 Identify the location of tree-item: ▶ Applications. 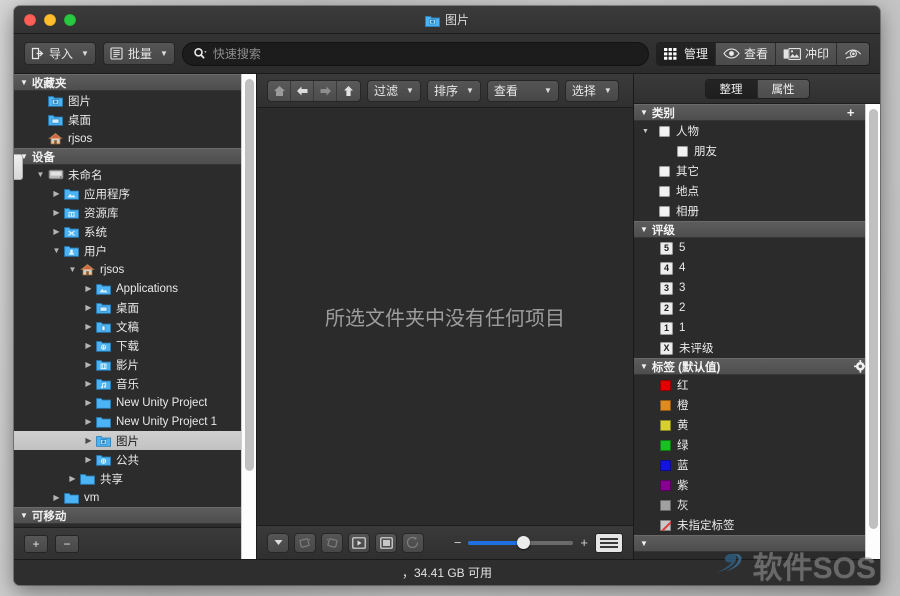
(135, 288).